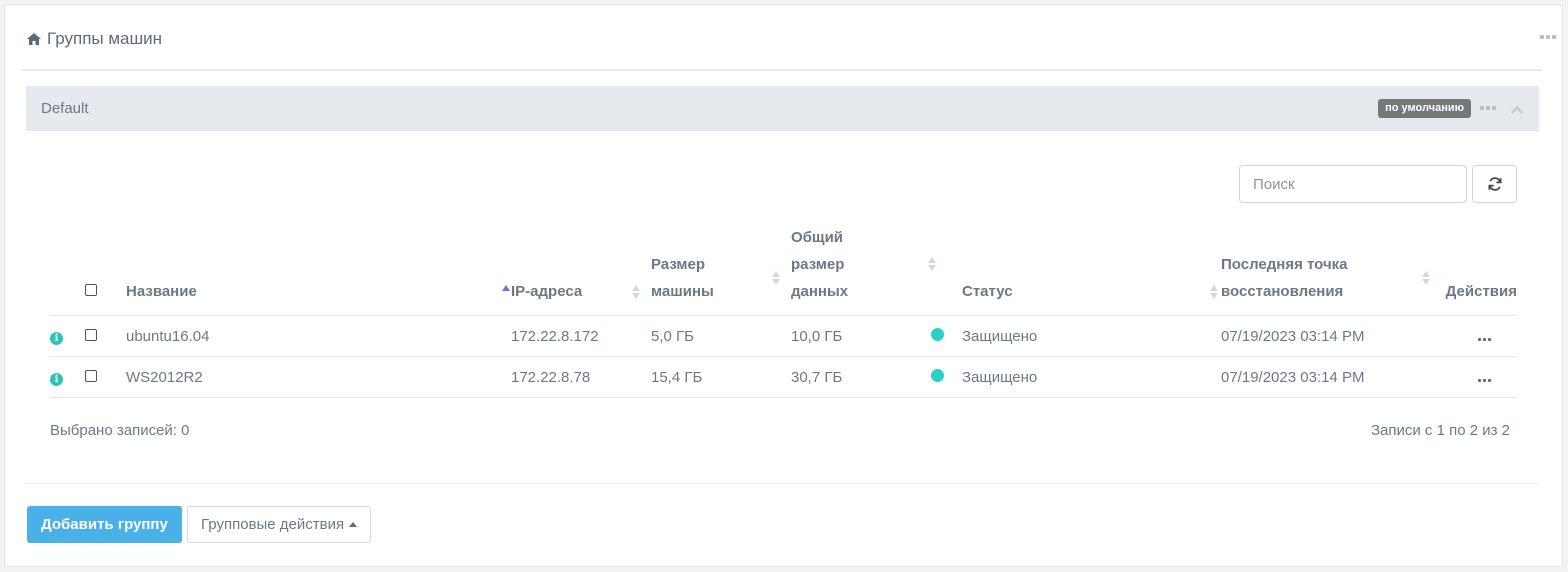 The height and width of the screenshot is (572, 1568). Describe the element at coordinates (721, 377) in the screenshot. I see `cell-size: 15,4 ГБ` at that location.